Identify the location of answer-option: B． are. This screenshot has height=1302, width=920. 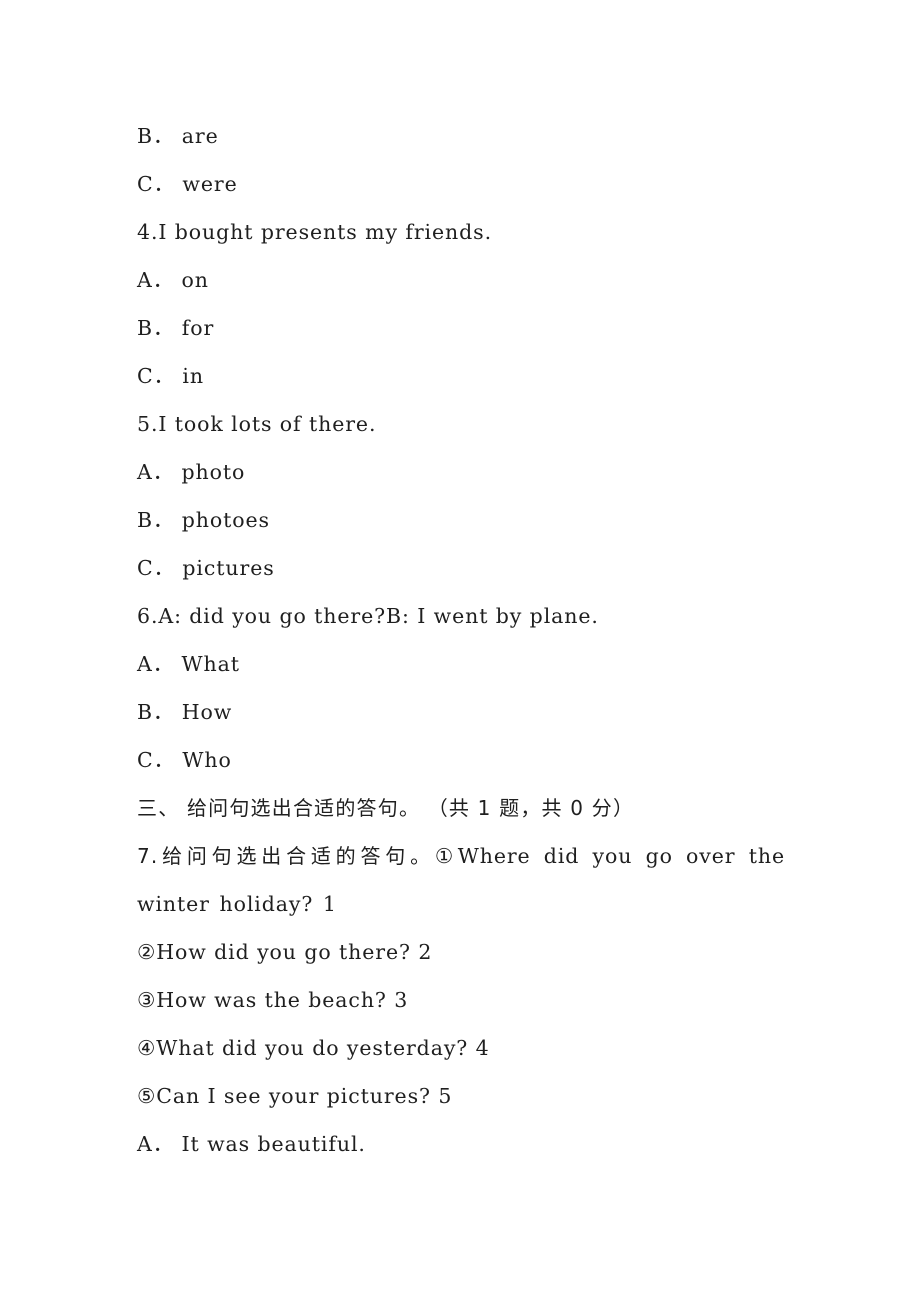
(178, 136).